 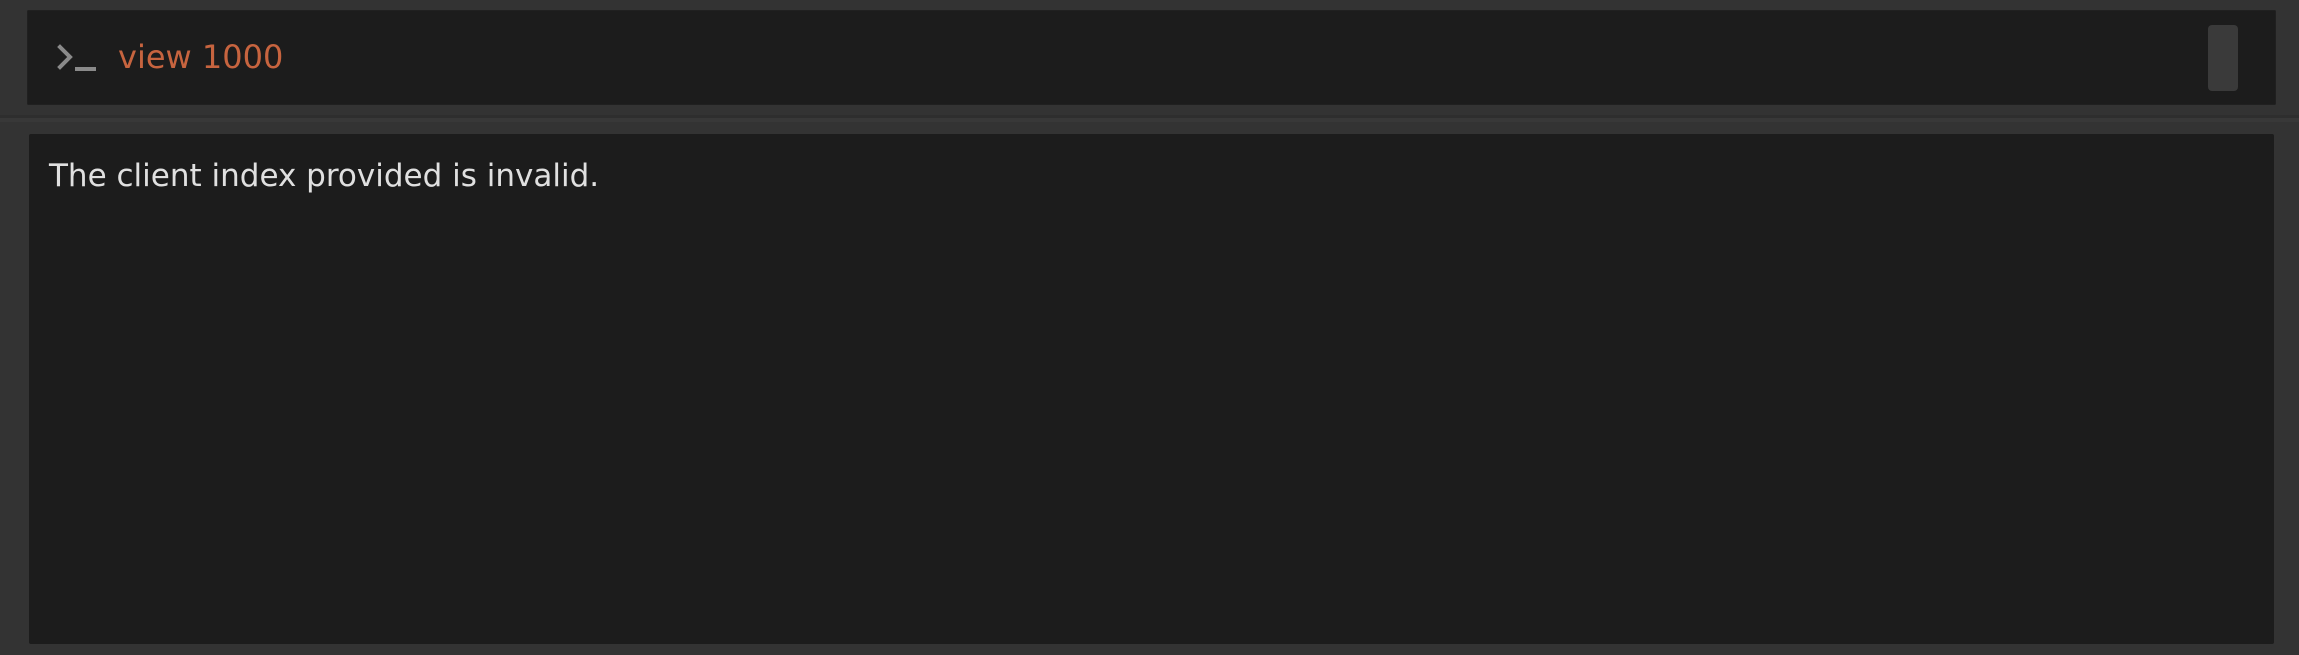 What do you see at coordinates (201, 57) in the screenshot?
I see `command-text: view 1000` at bounding box center [201, 57].